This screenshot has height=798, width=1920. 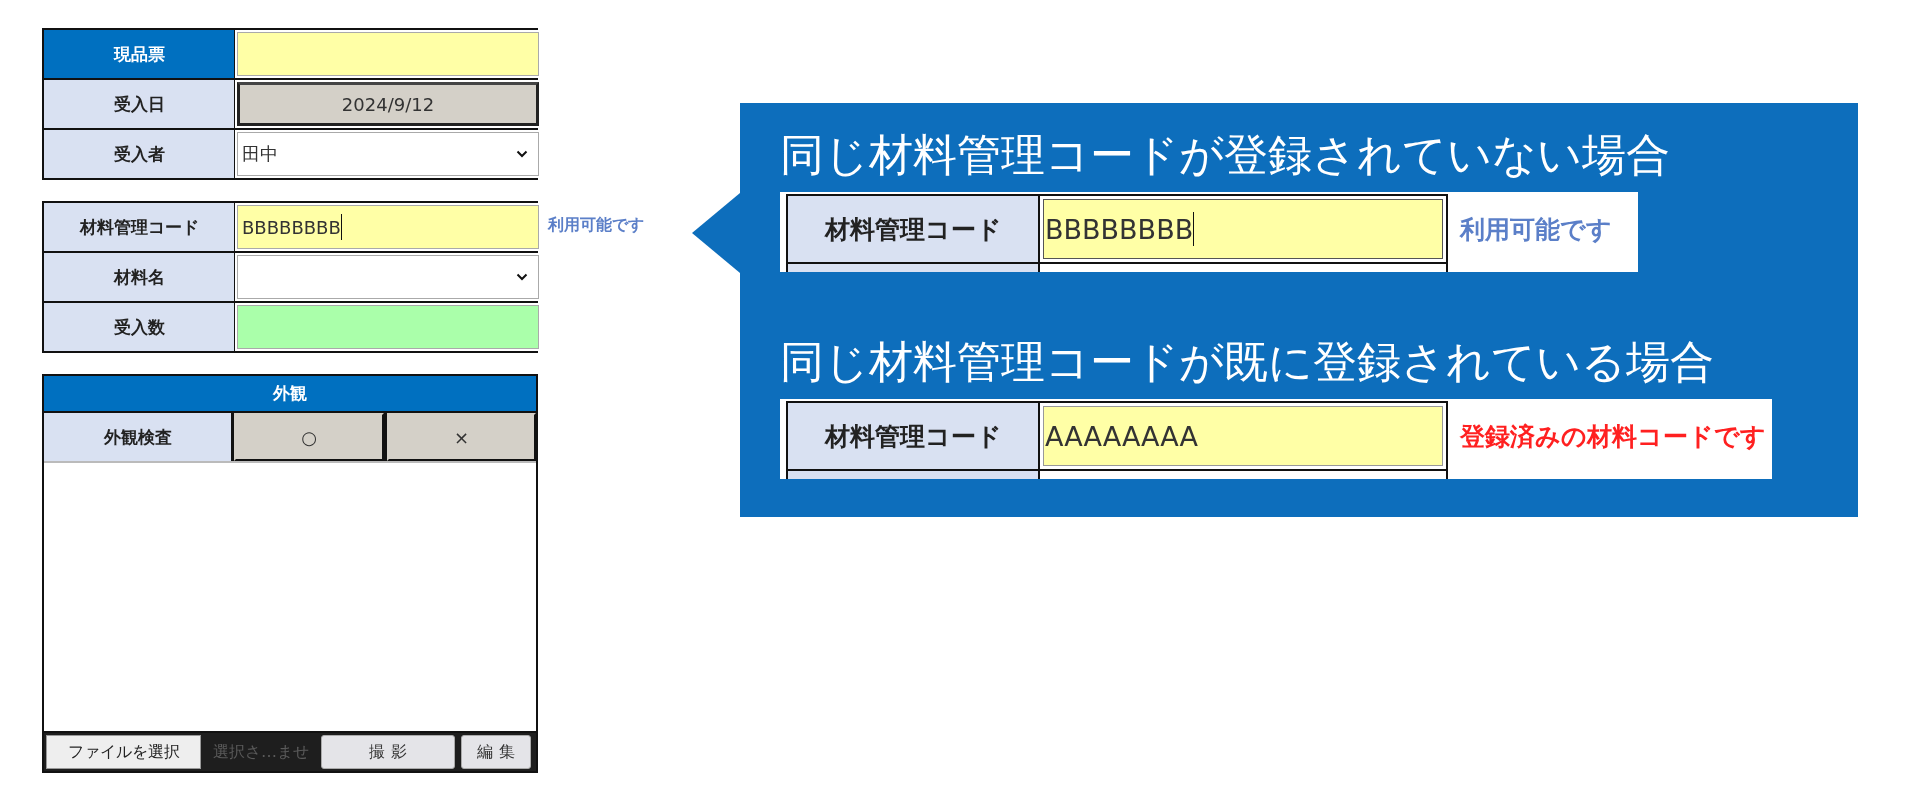 I want to click on input-field: AAAAAAAA, so click(x=1243, y=436).